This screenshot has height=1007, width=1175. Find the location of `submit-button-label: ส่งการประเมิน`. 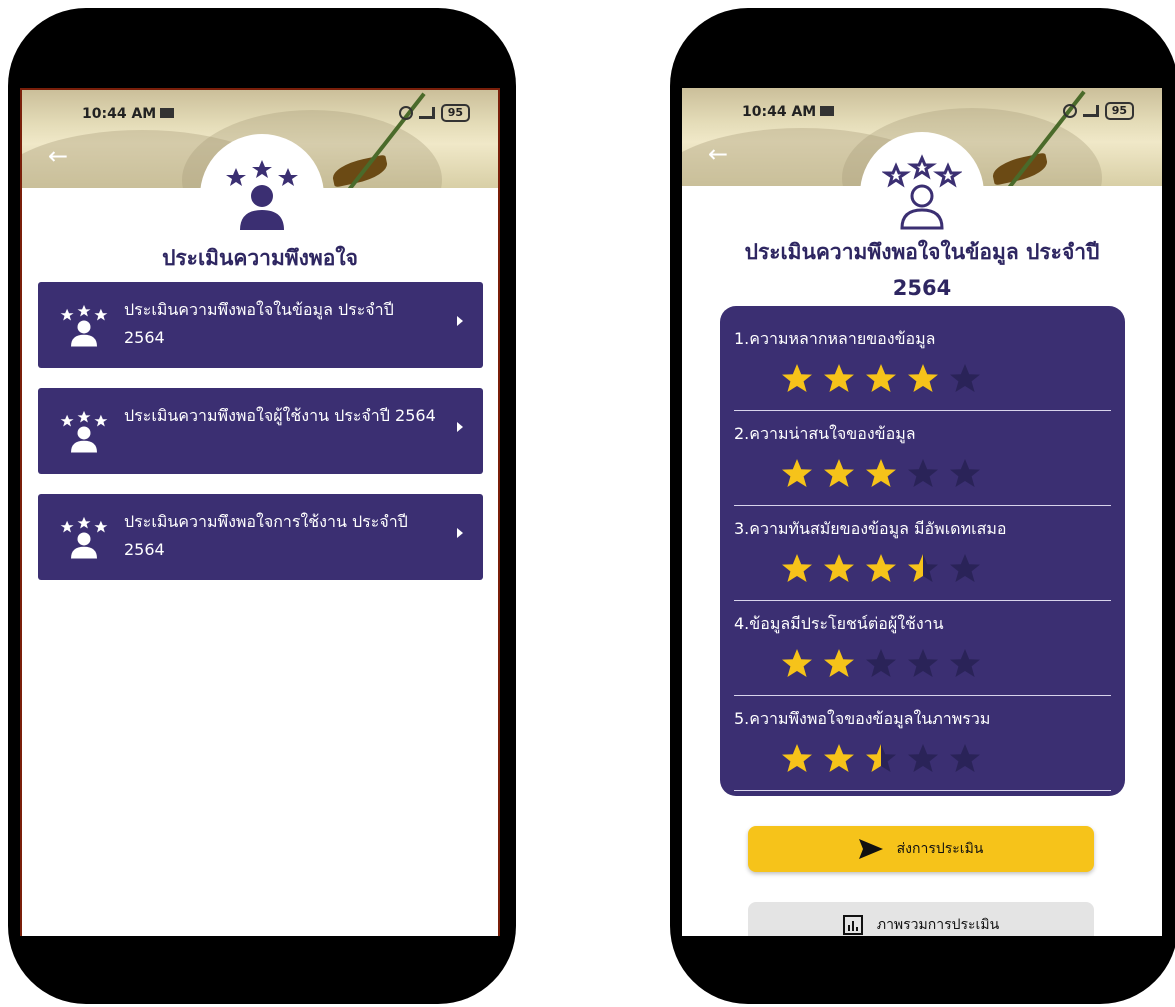

submit-button-label: ส่งการประเมิน is located at coordinates (940, 849).